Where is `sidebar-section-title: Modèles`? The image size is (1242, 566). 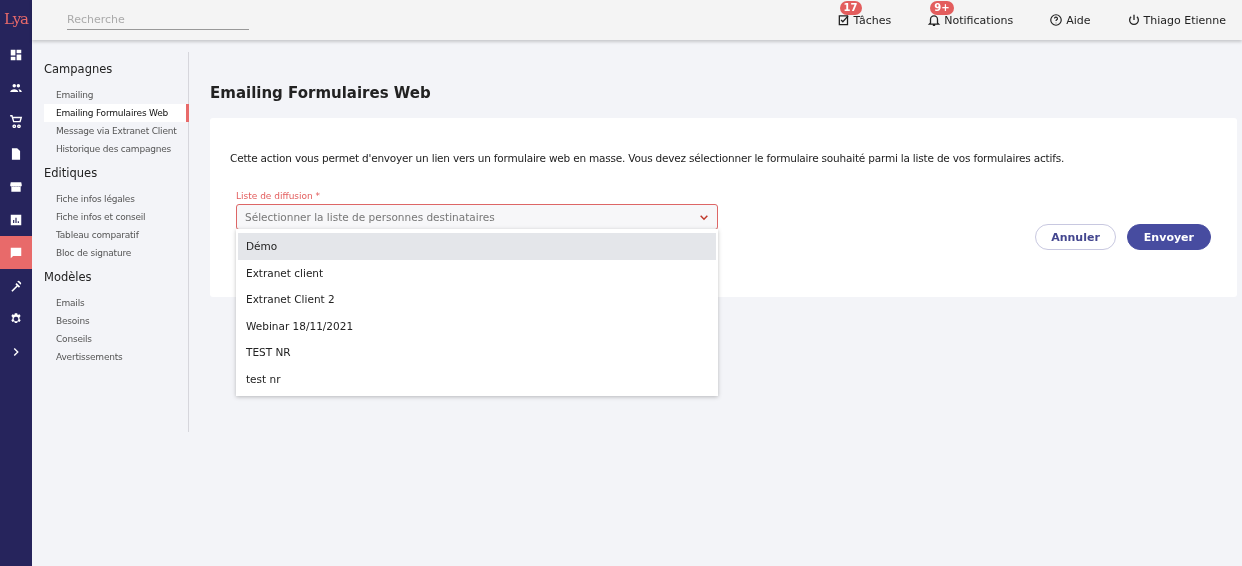 sidebar-section-title: Modèles is located at coordinates (68, 277).